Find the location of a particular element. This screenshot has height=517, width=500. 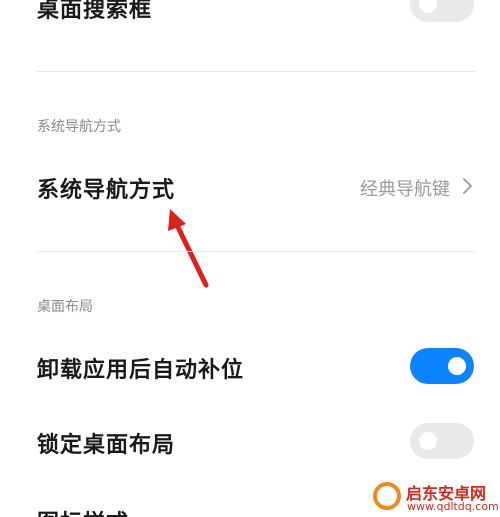

nav-mode-value: 经典导航键 is located at coordinates (405, 189).